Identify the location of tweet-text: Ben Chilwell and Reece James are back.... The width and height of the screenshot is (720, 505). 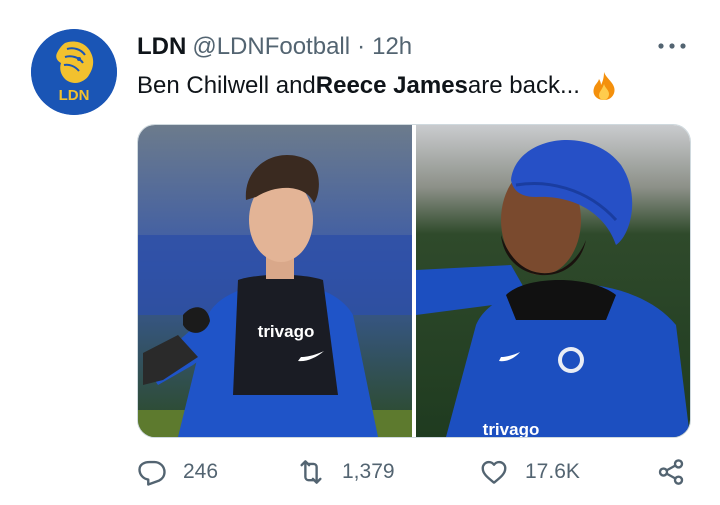
(378, 86).